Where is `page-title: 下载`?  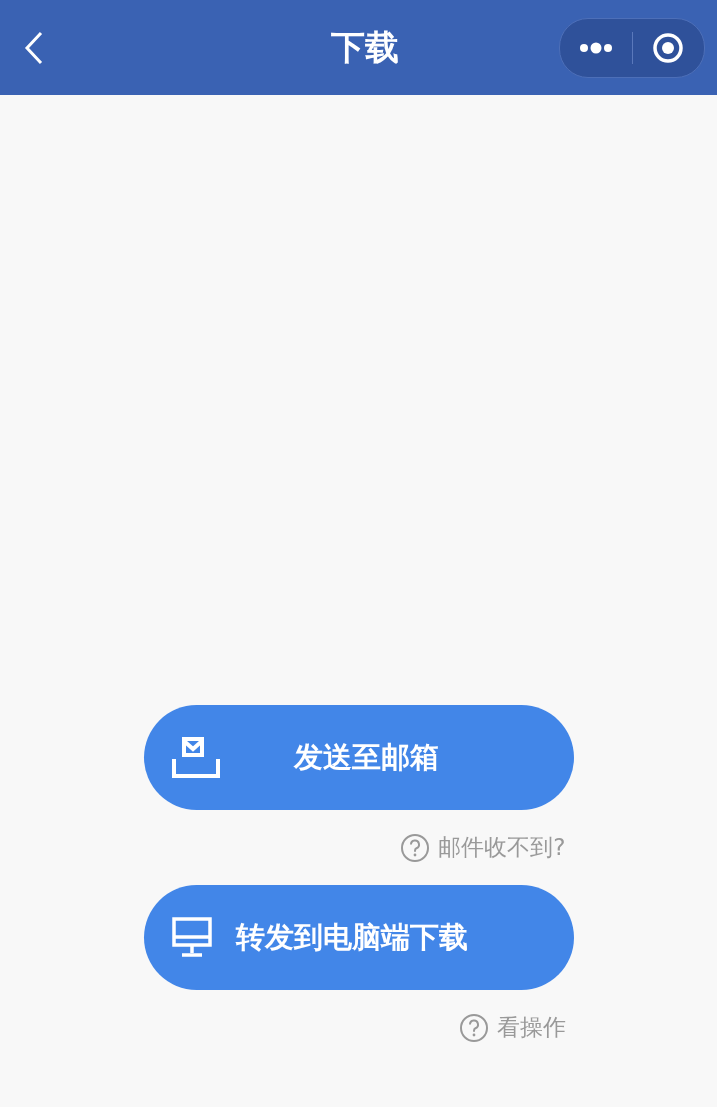 page-title: 下载 is located at coordinates (364, 47).